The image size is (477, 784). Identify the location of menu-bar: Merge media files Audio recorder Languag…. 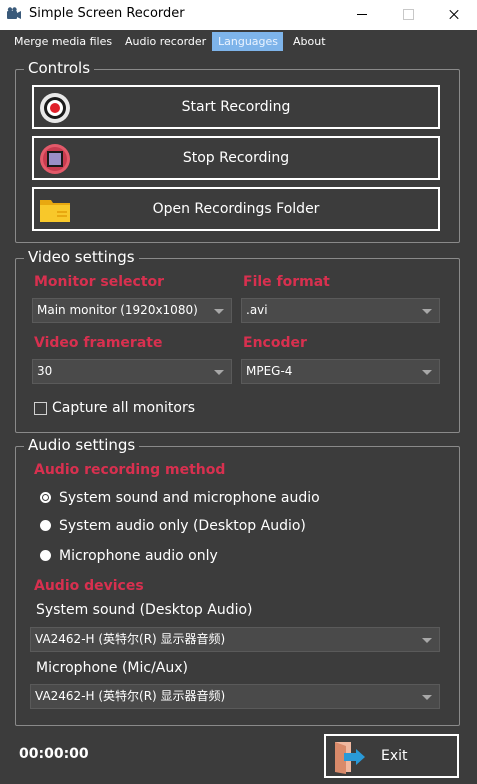
(238, 41).